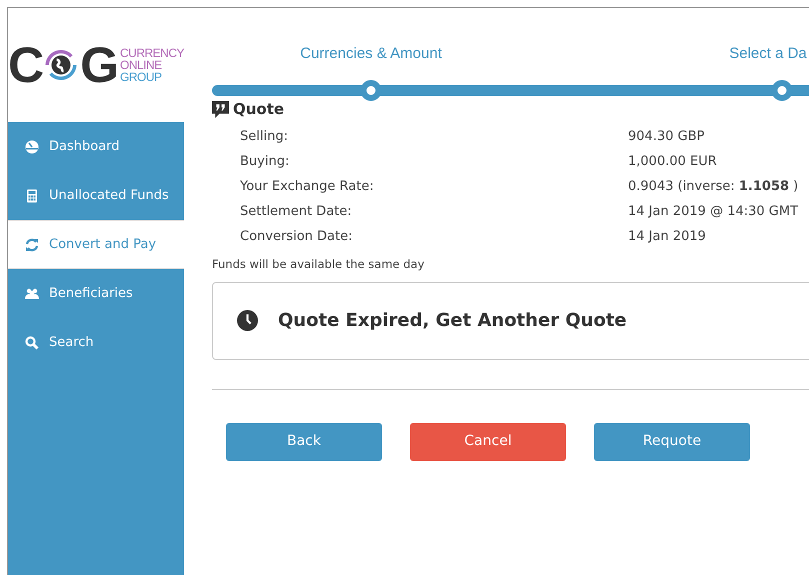 Image resolution: width=809 pixels, height=575 pixels. I want to click on field-label: Settlement Date:, so click(296, 212).